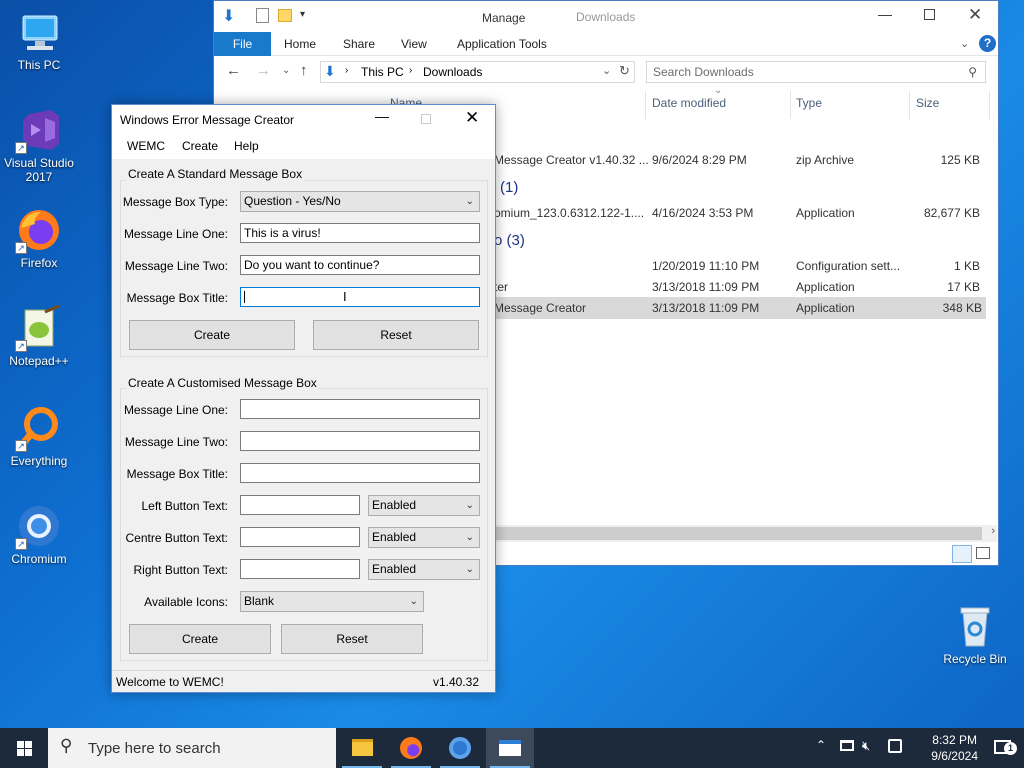  I want to click on address-bar: ⬇ › This PC › Downloads ⌄ ↻, so click(477, 72).